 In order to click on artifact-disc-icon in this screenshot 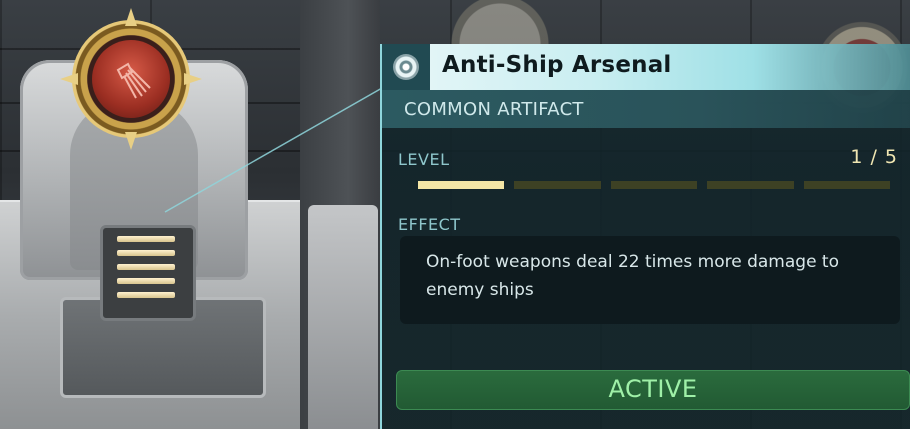, I will do `click(406, 67)`.